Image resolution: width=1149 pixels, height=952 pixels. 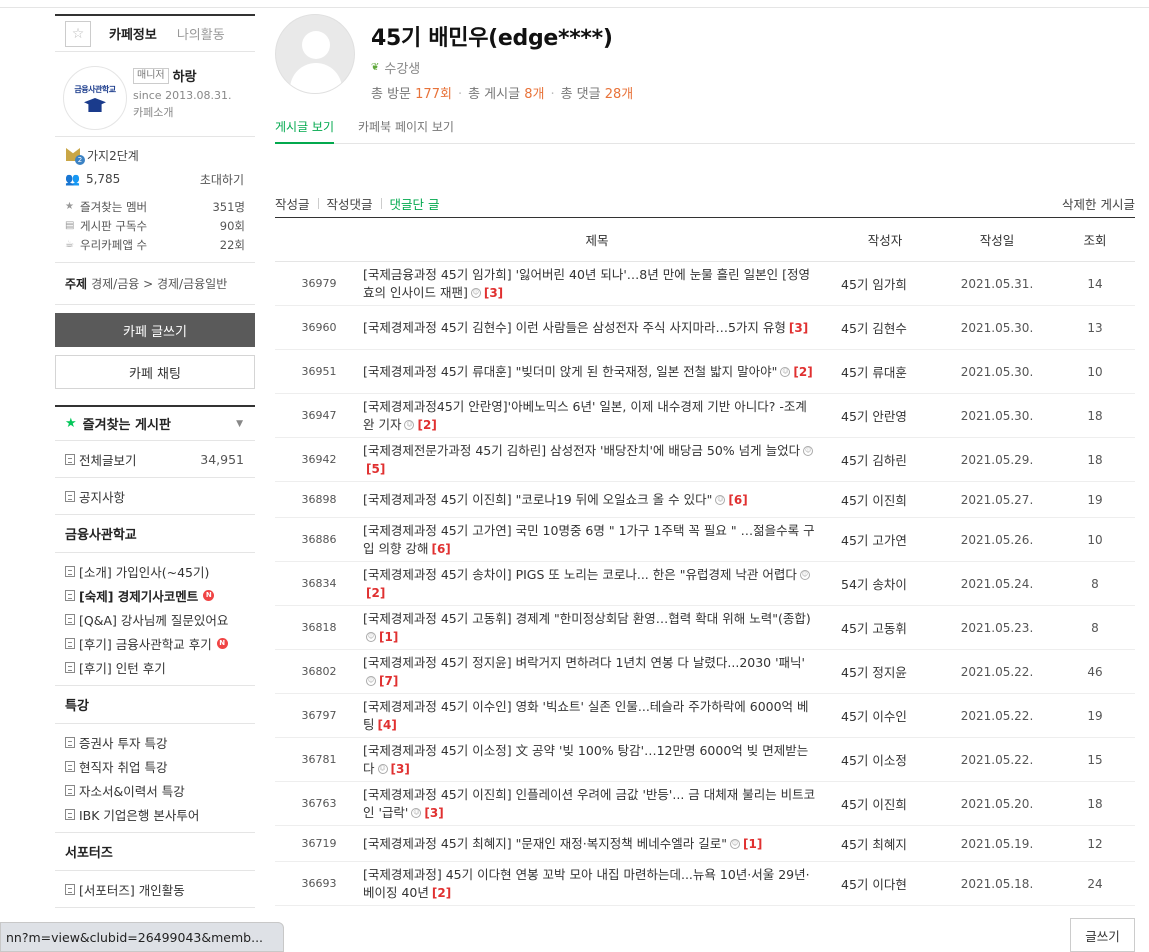 I want to click on post-date: 2021.05.18., so click(x=997, y=883).